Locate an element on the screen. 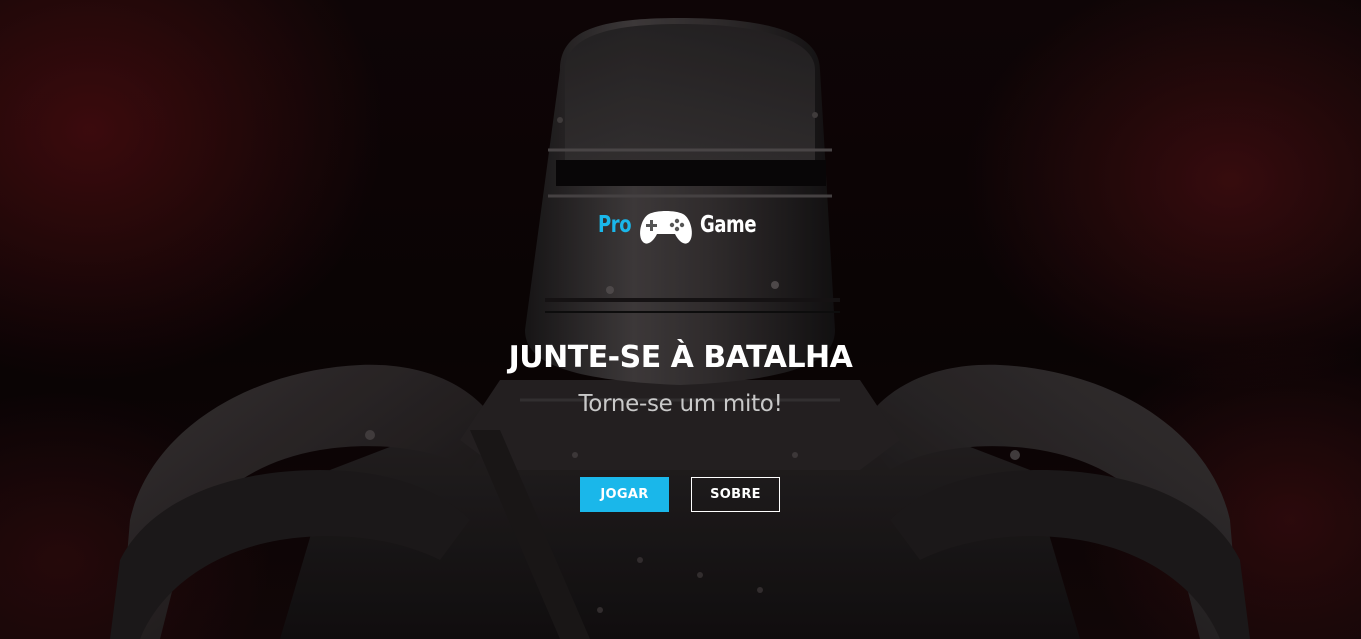 This screenshot has height=639, width=1361. hero-headline: JUNTE-SE À BATALHA is located at coordinates (680, 357).